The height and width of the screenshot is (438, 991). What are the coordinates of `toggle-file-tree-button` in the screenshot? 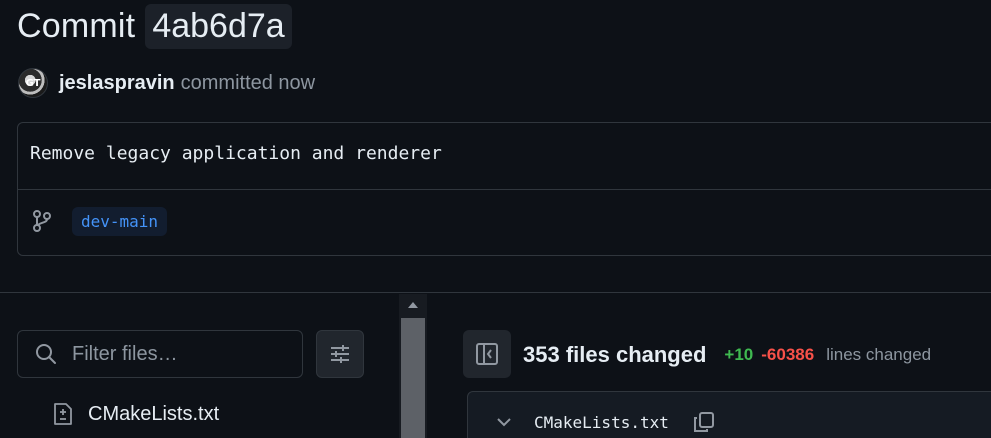 It's located at (487, 354).